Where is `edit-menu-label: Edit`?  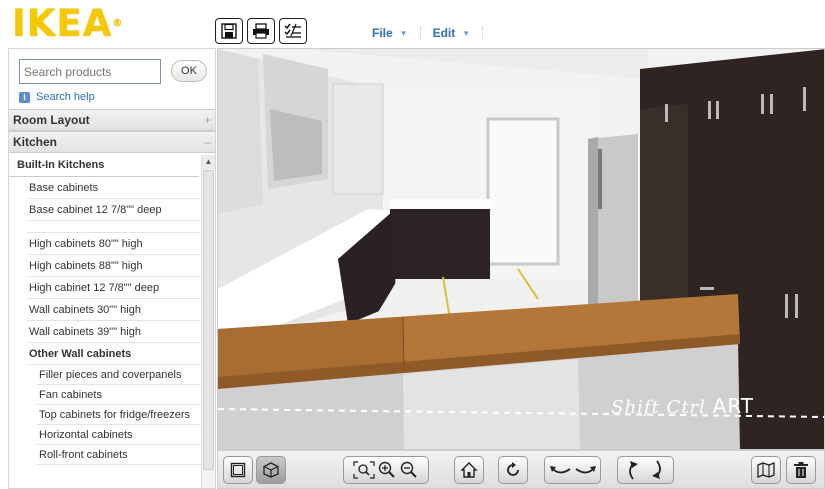 edit-menu-label: Edit is located at coordinates (444, 33).